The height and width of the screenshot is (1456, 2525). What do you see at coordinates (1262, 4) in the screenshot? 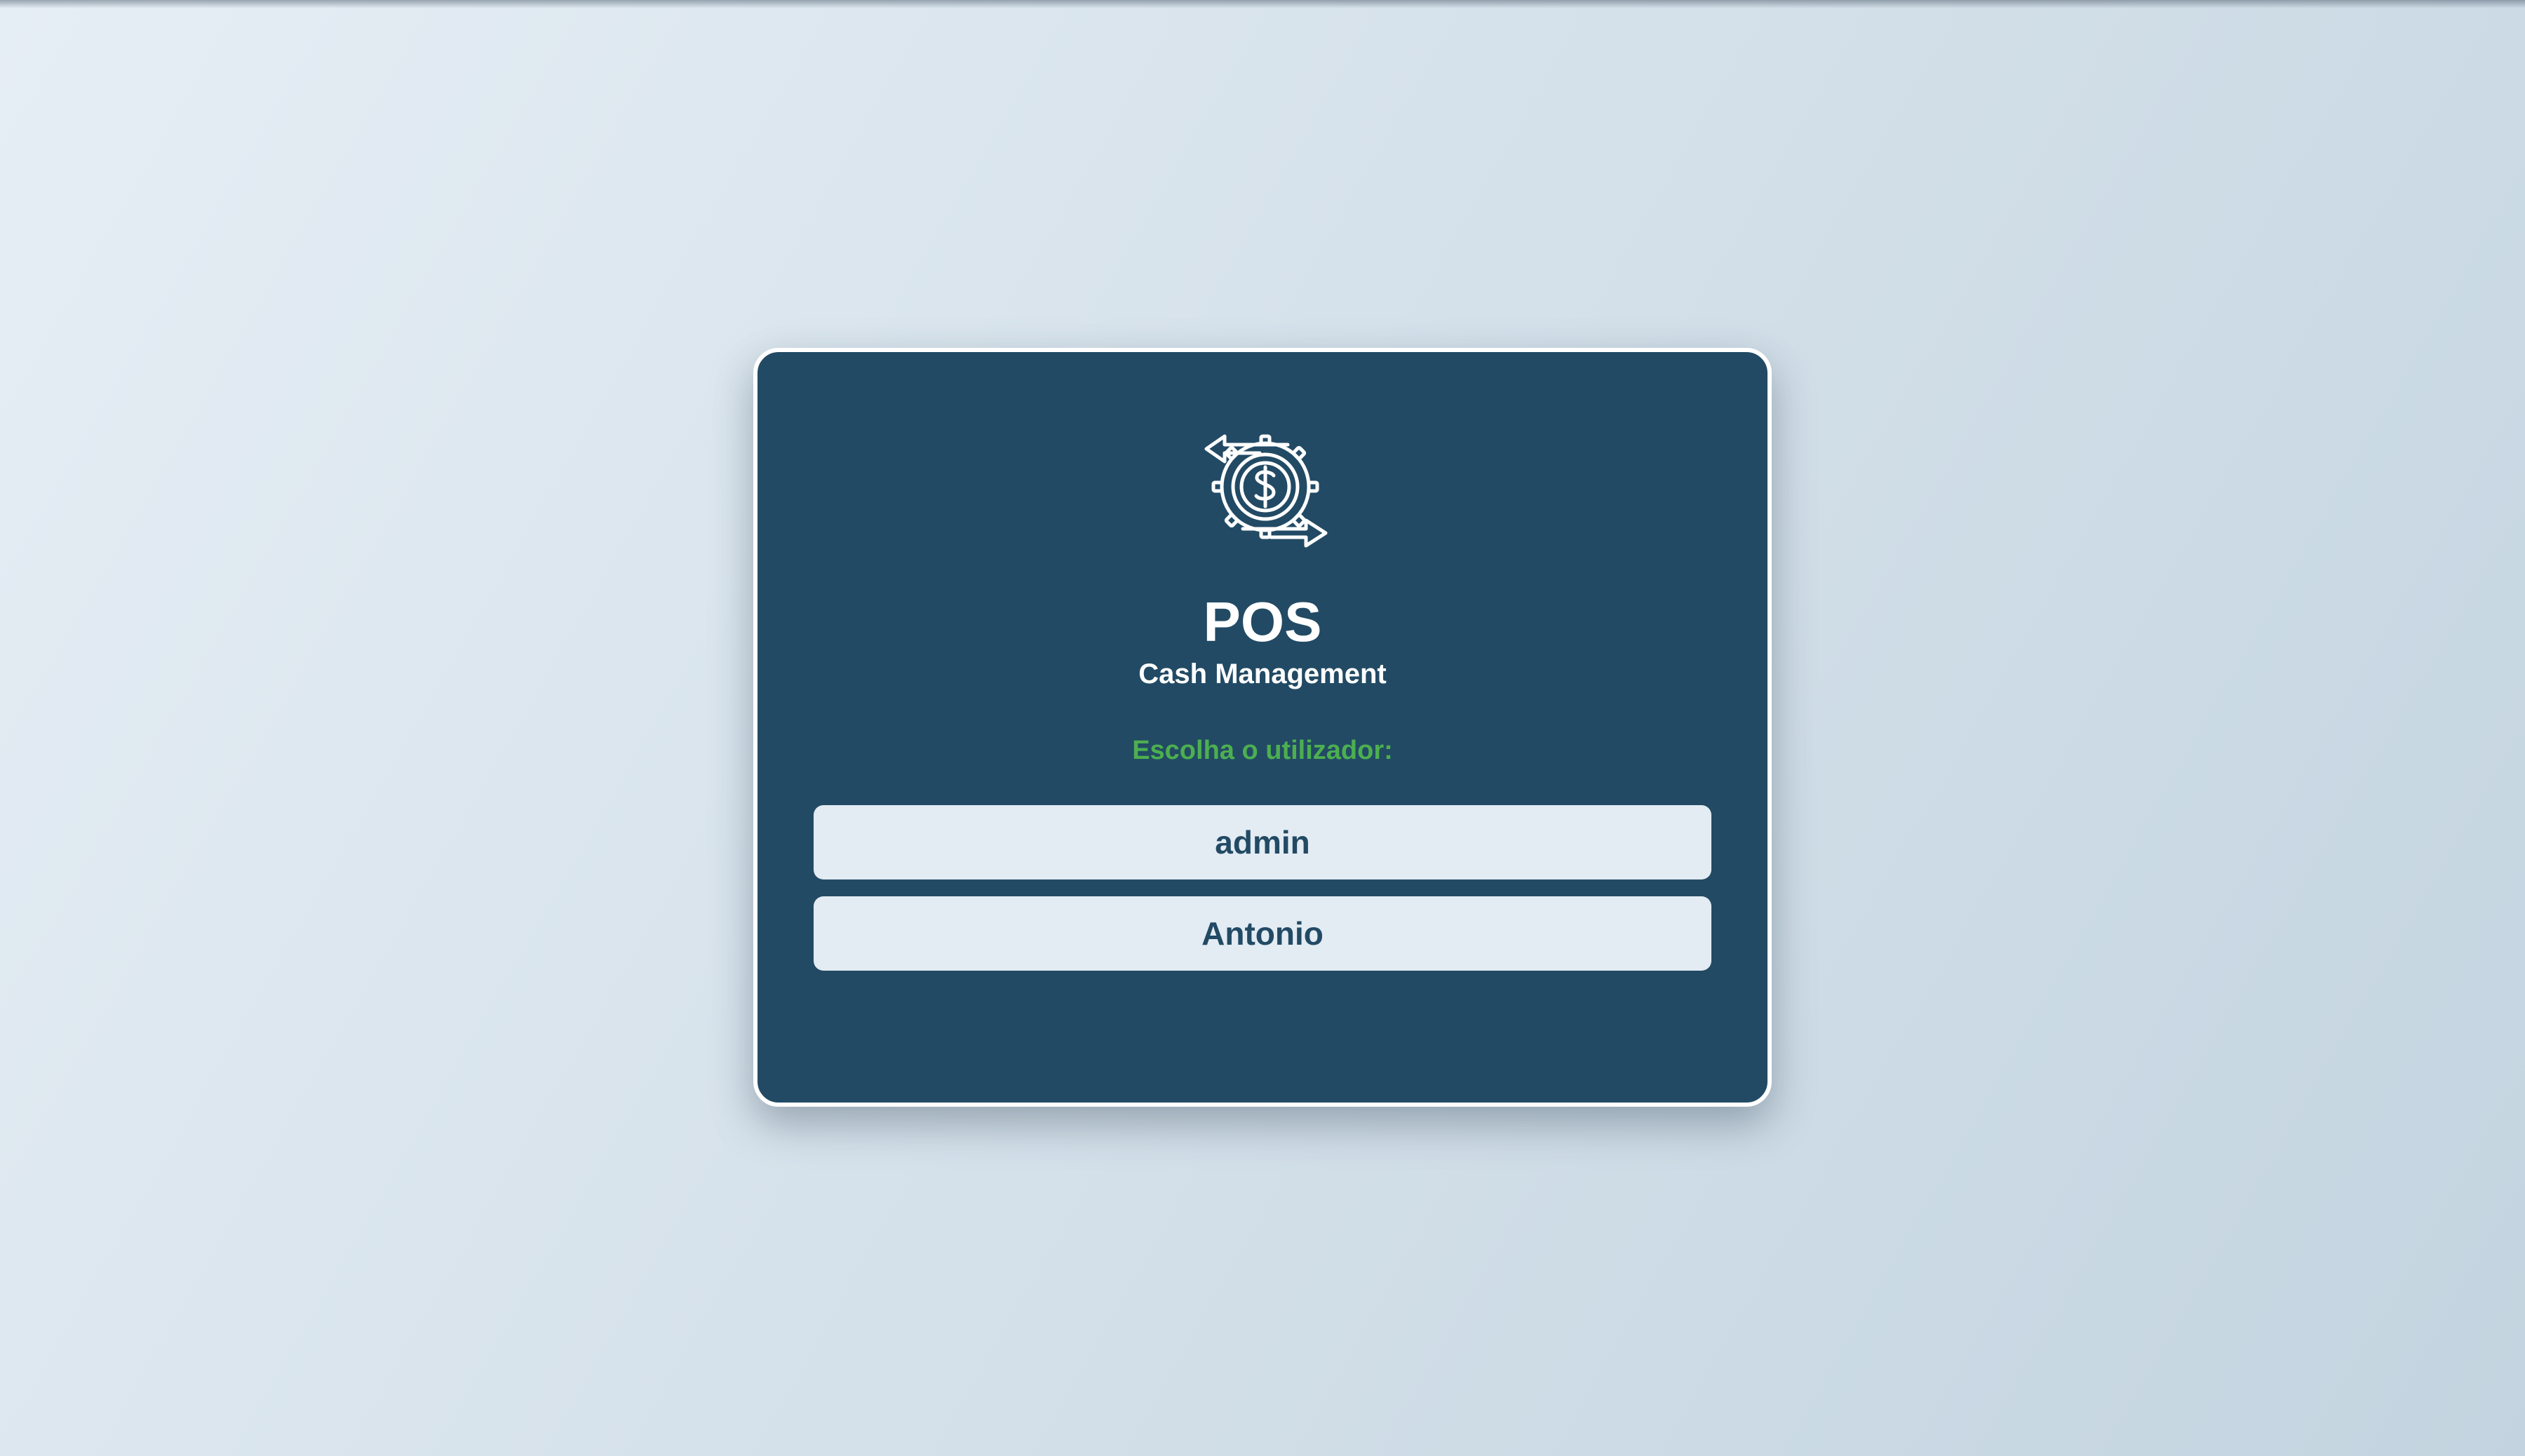
I see `top-edge-shadow` at bounding box center [1262, 4].